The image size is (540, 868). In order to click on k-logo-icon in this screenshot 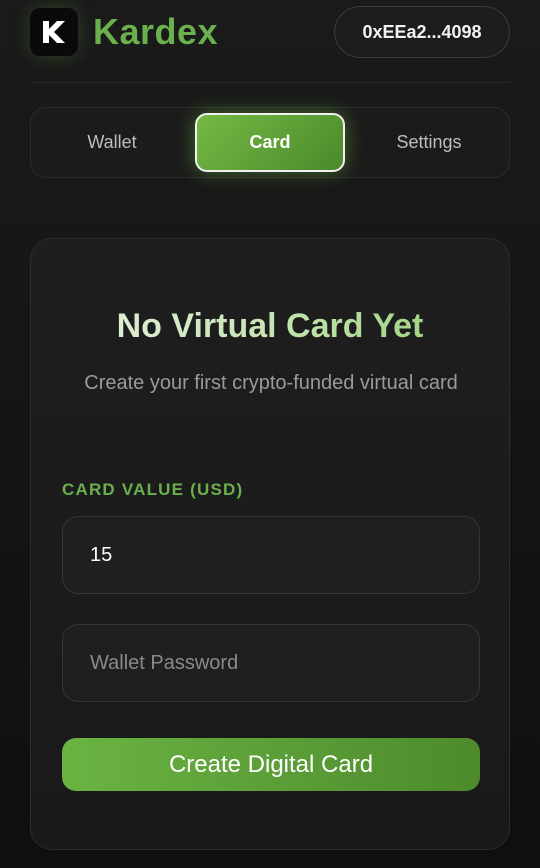, I will do `click(54, 32)`.